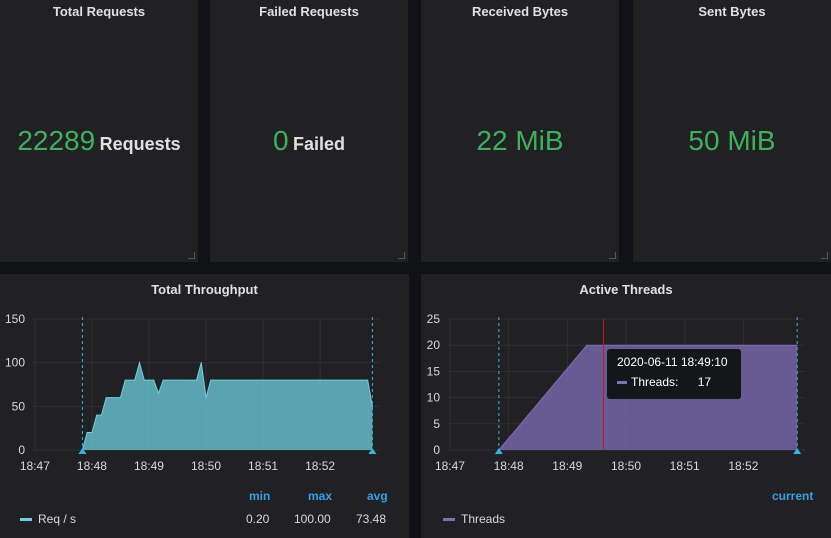 Image resolution: width=831 pixels, height=538 pixels. What do you see at coordinates (99, 11) in the screenshot?
I see `panel-title: Total Requests` at bounding box center [99, 11].